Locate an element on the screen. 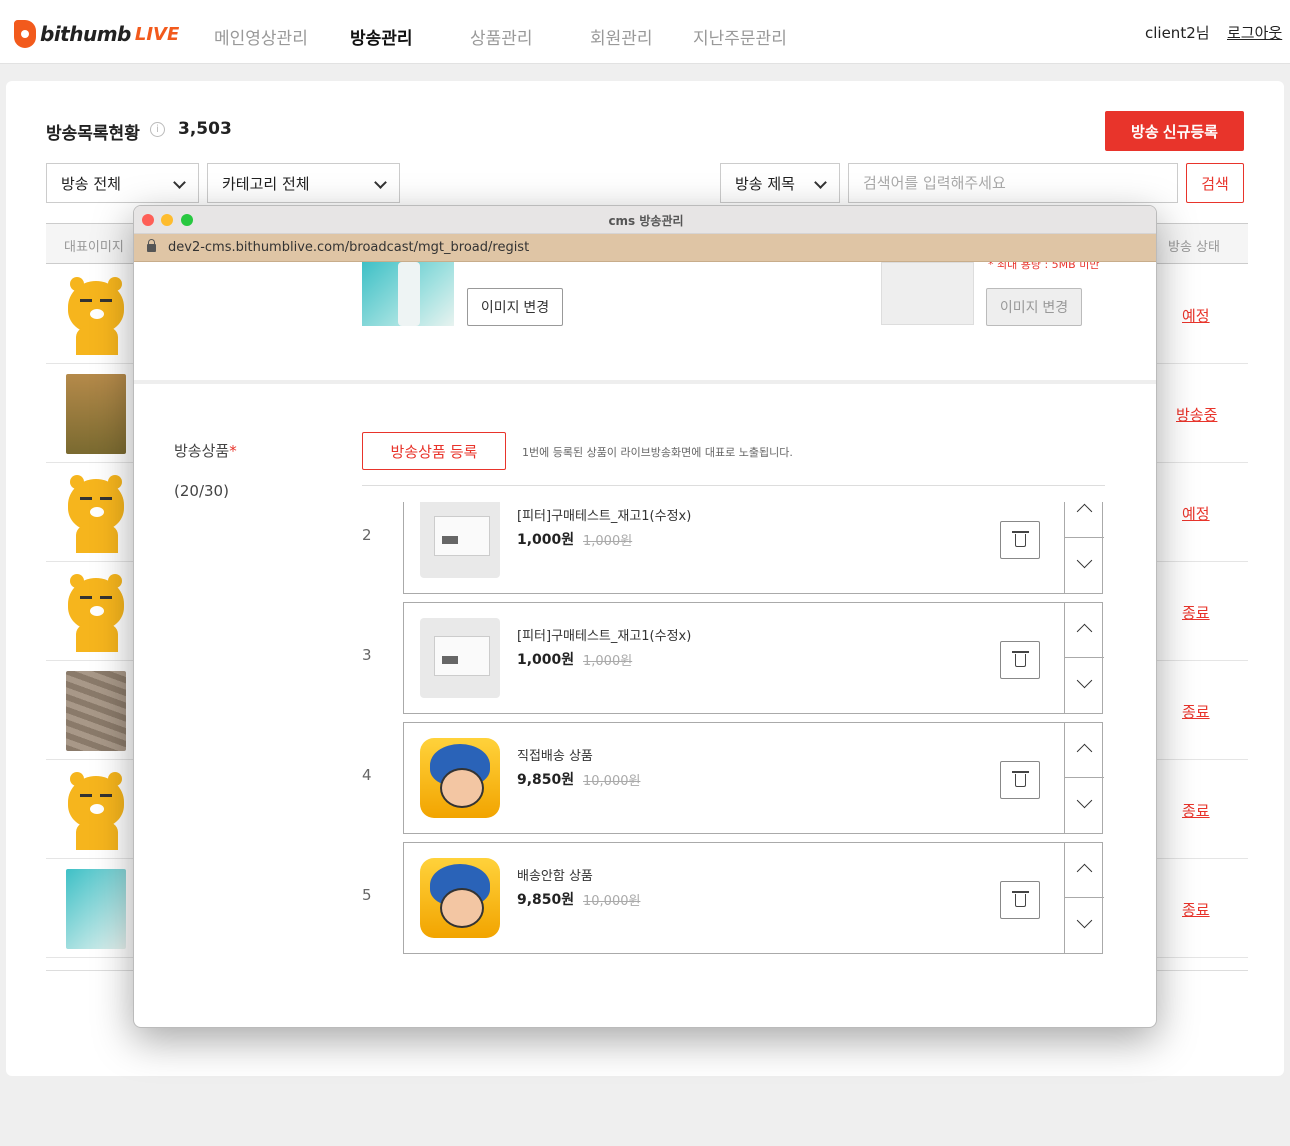  section-divider is located at coordinates (645, 382).